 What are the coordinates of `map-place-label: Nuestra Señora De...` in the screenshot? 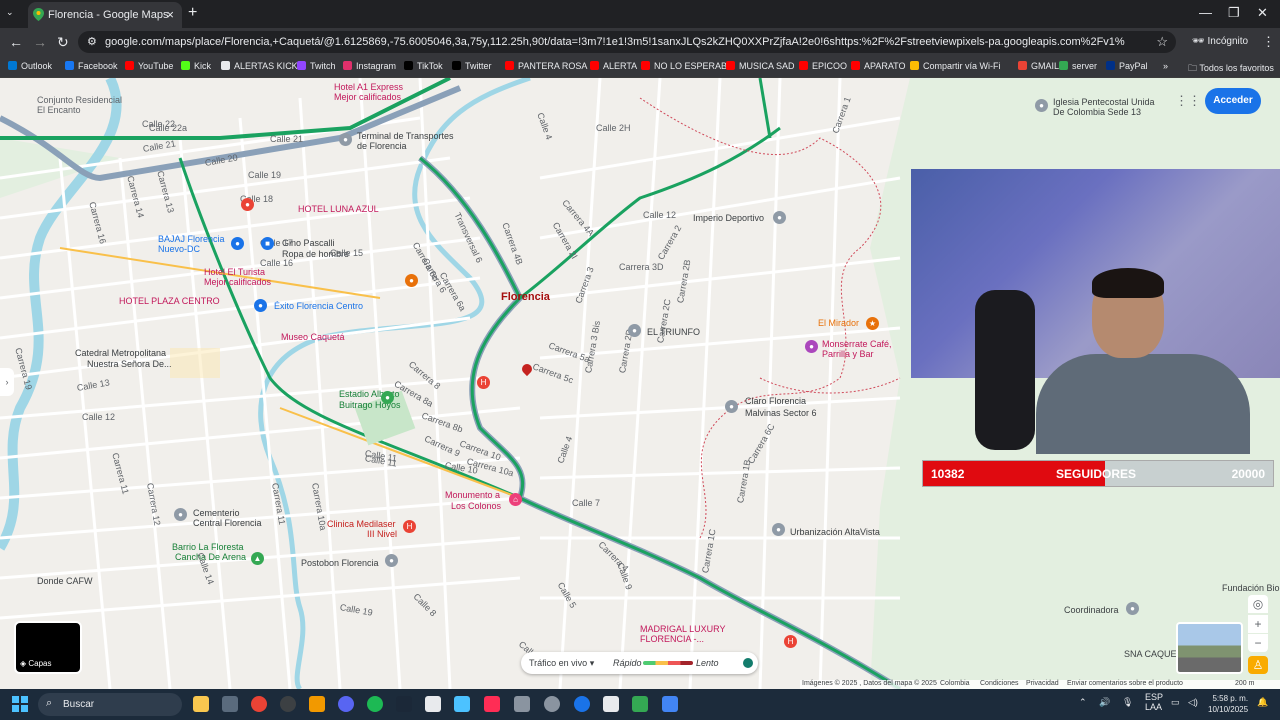 It's located at (129, 364).